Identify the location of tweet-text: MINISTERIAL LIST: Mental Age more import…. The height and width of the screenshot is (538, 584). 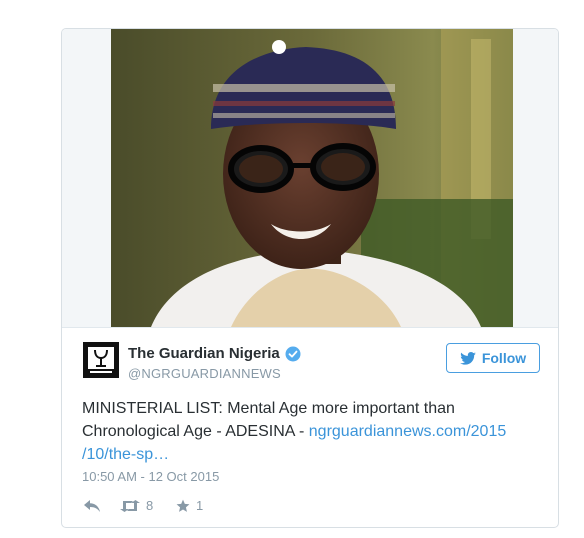
(302, 431).